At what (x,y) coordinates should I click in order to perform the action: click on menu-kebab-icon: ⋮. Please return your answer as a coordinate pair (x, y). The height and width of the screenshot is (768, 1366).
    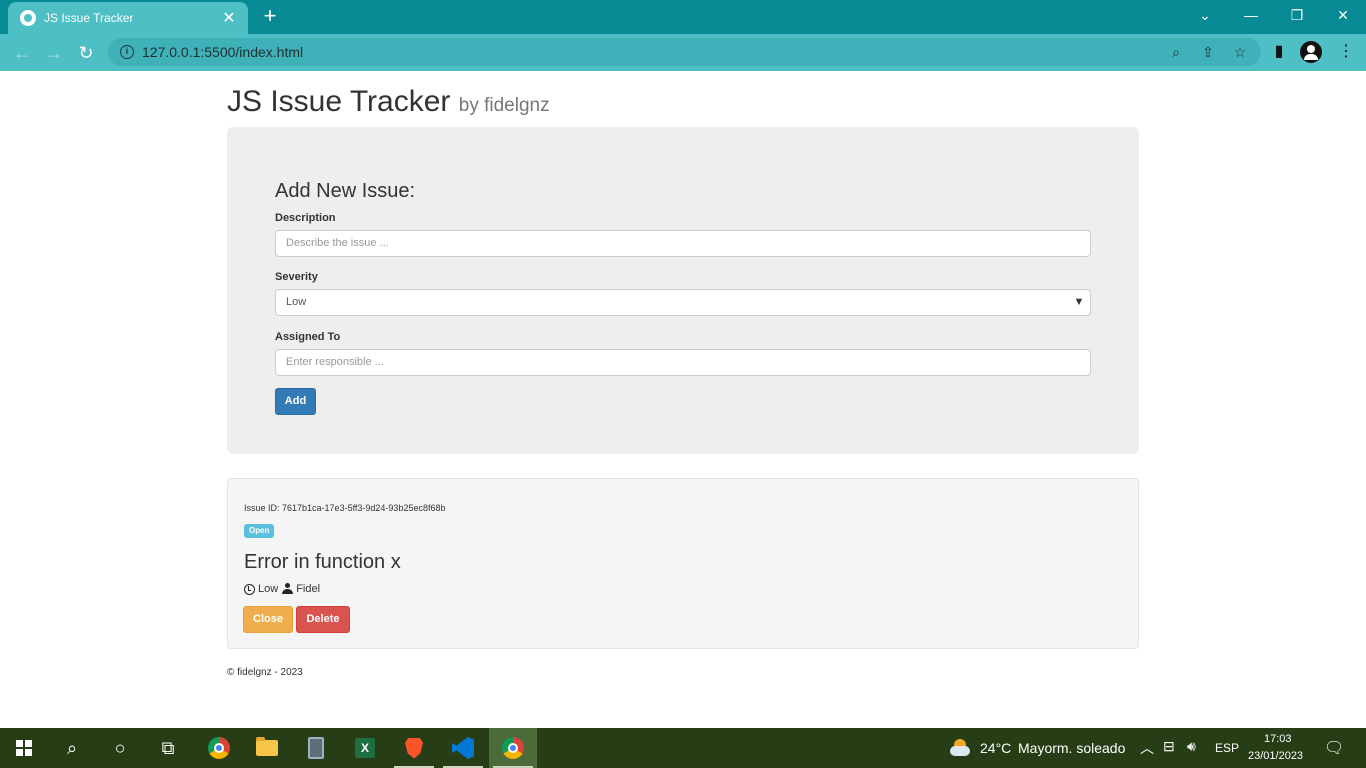
    Looking at the image, I should click on (1346, 52).